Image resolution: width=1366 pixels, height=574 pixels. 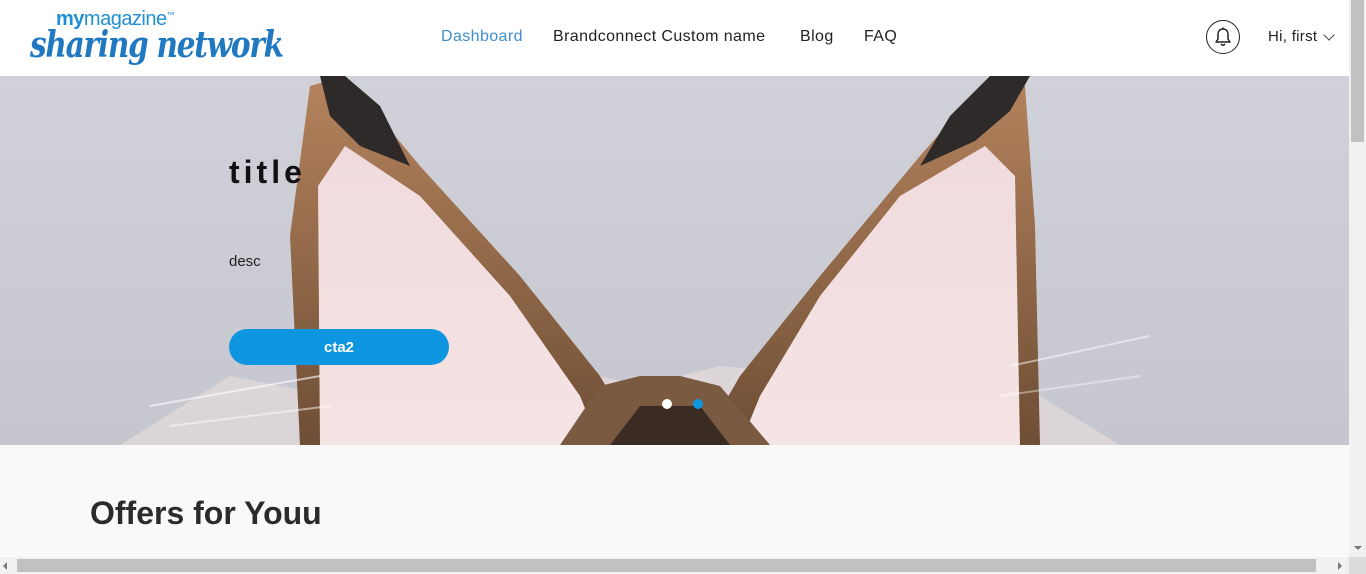 What do you see at coordinates (817, 37) in the screenshot?
I see `nav-link-blog: Blog` at bounding box center [817, 37].